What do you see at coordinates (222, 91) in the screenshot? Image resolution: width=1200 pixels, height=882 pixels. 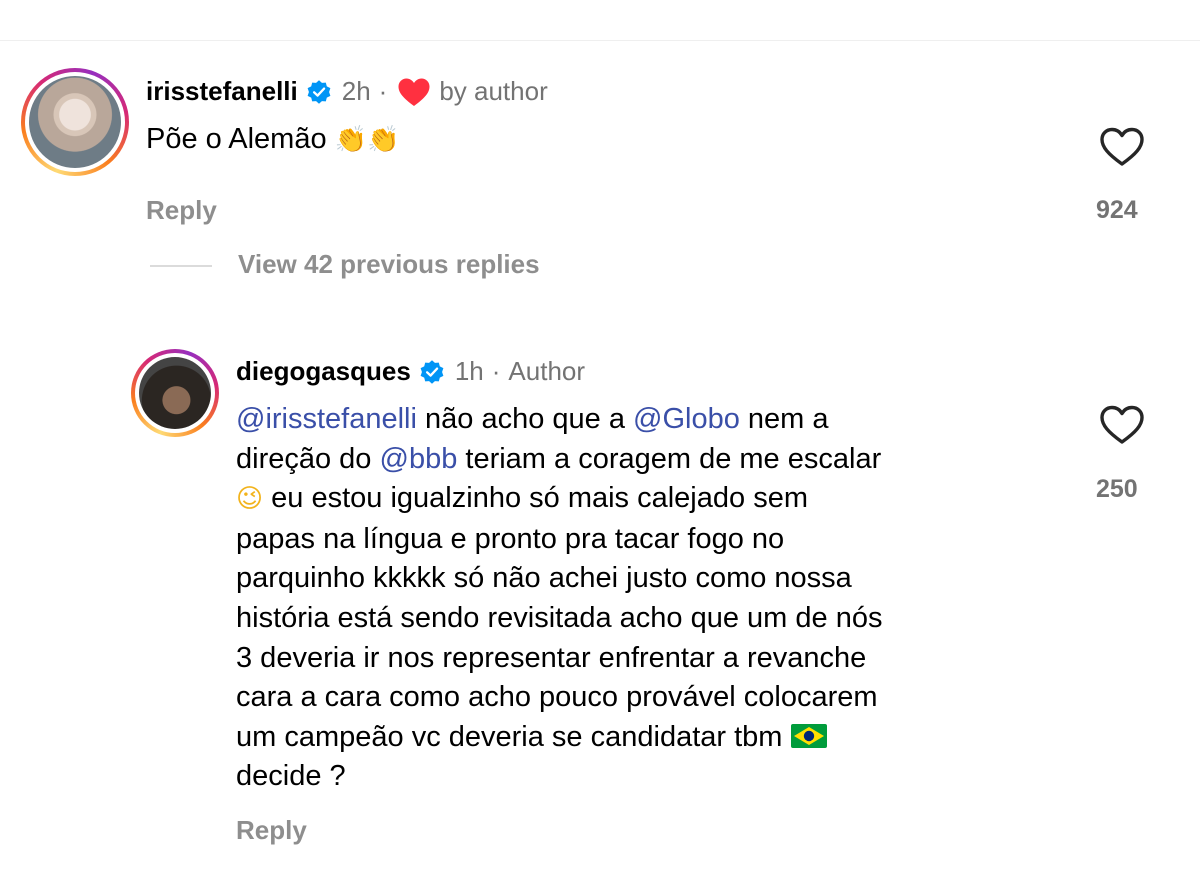 I see `username: irisstefanelli` at bounding box center [222, 91].